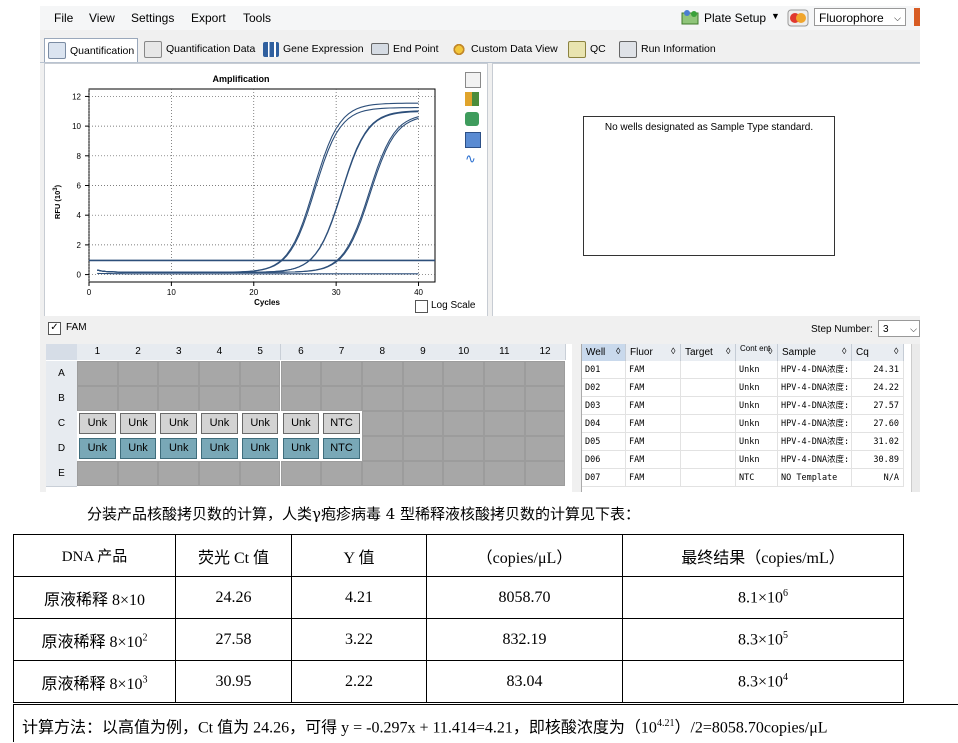 The image size is (958, 743). Describe the element at coordinates (342, 352) in the screenshot. I see `plate-column-header: 7` at that location.